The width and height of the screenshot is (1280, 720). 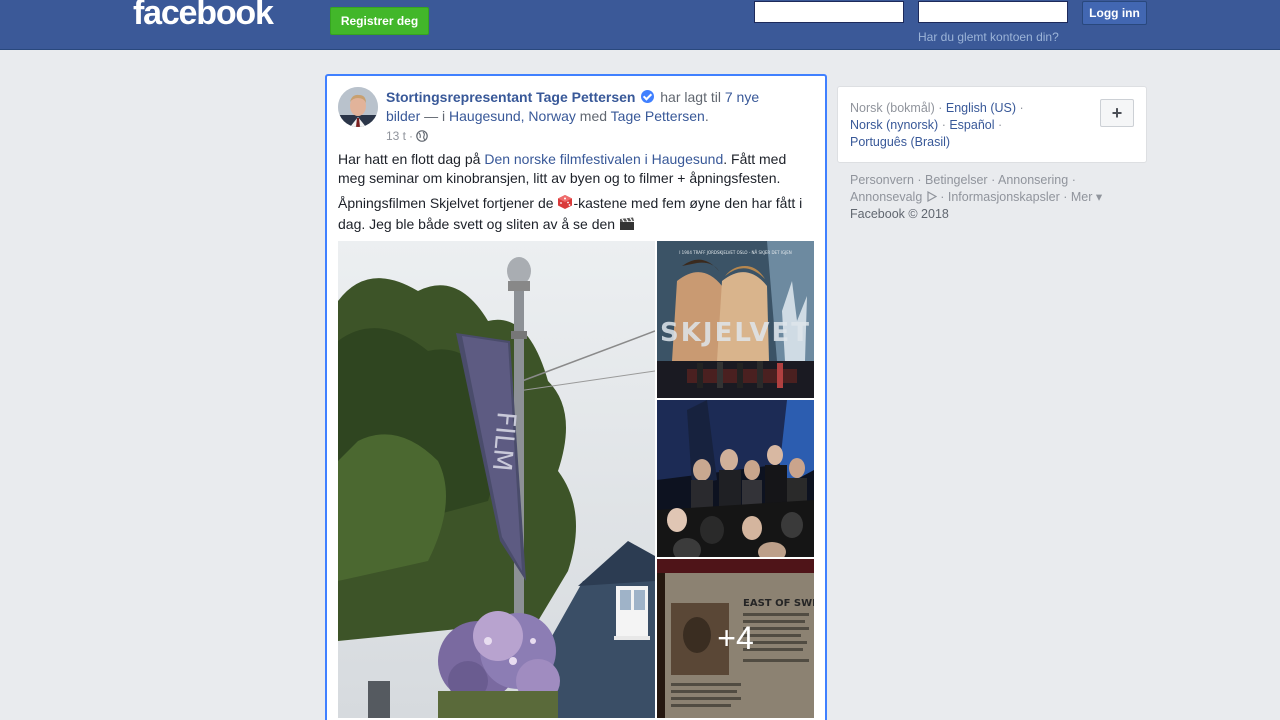 I want to click on language-link-portugues: Português (Brasil), so click(x=900, y=142).